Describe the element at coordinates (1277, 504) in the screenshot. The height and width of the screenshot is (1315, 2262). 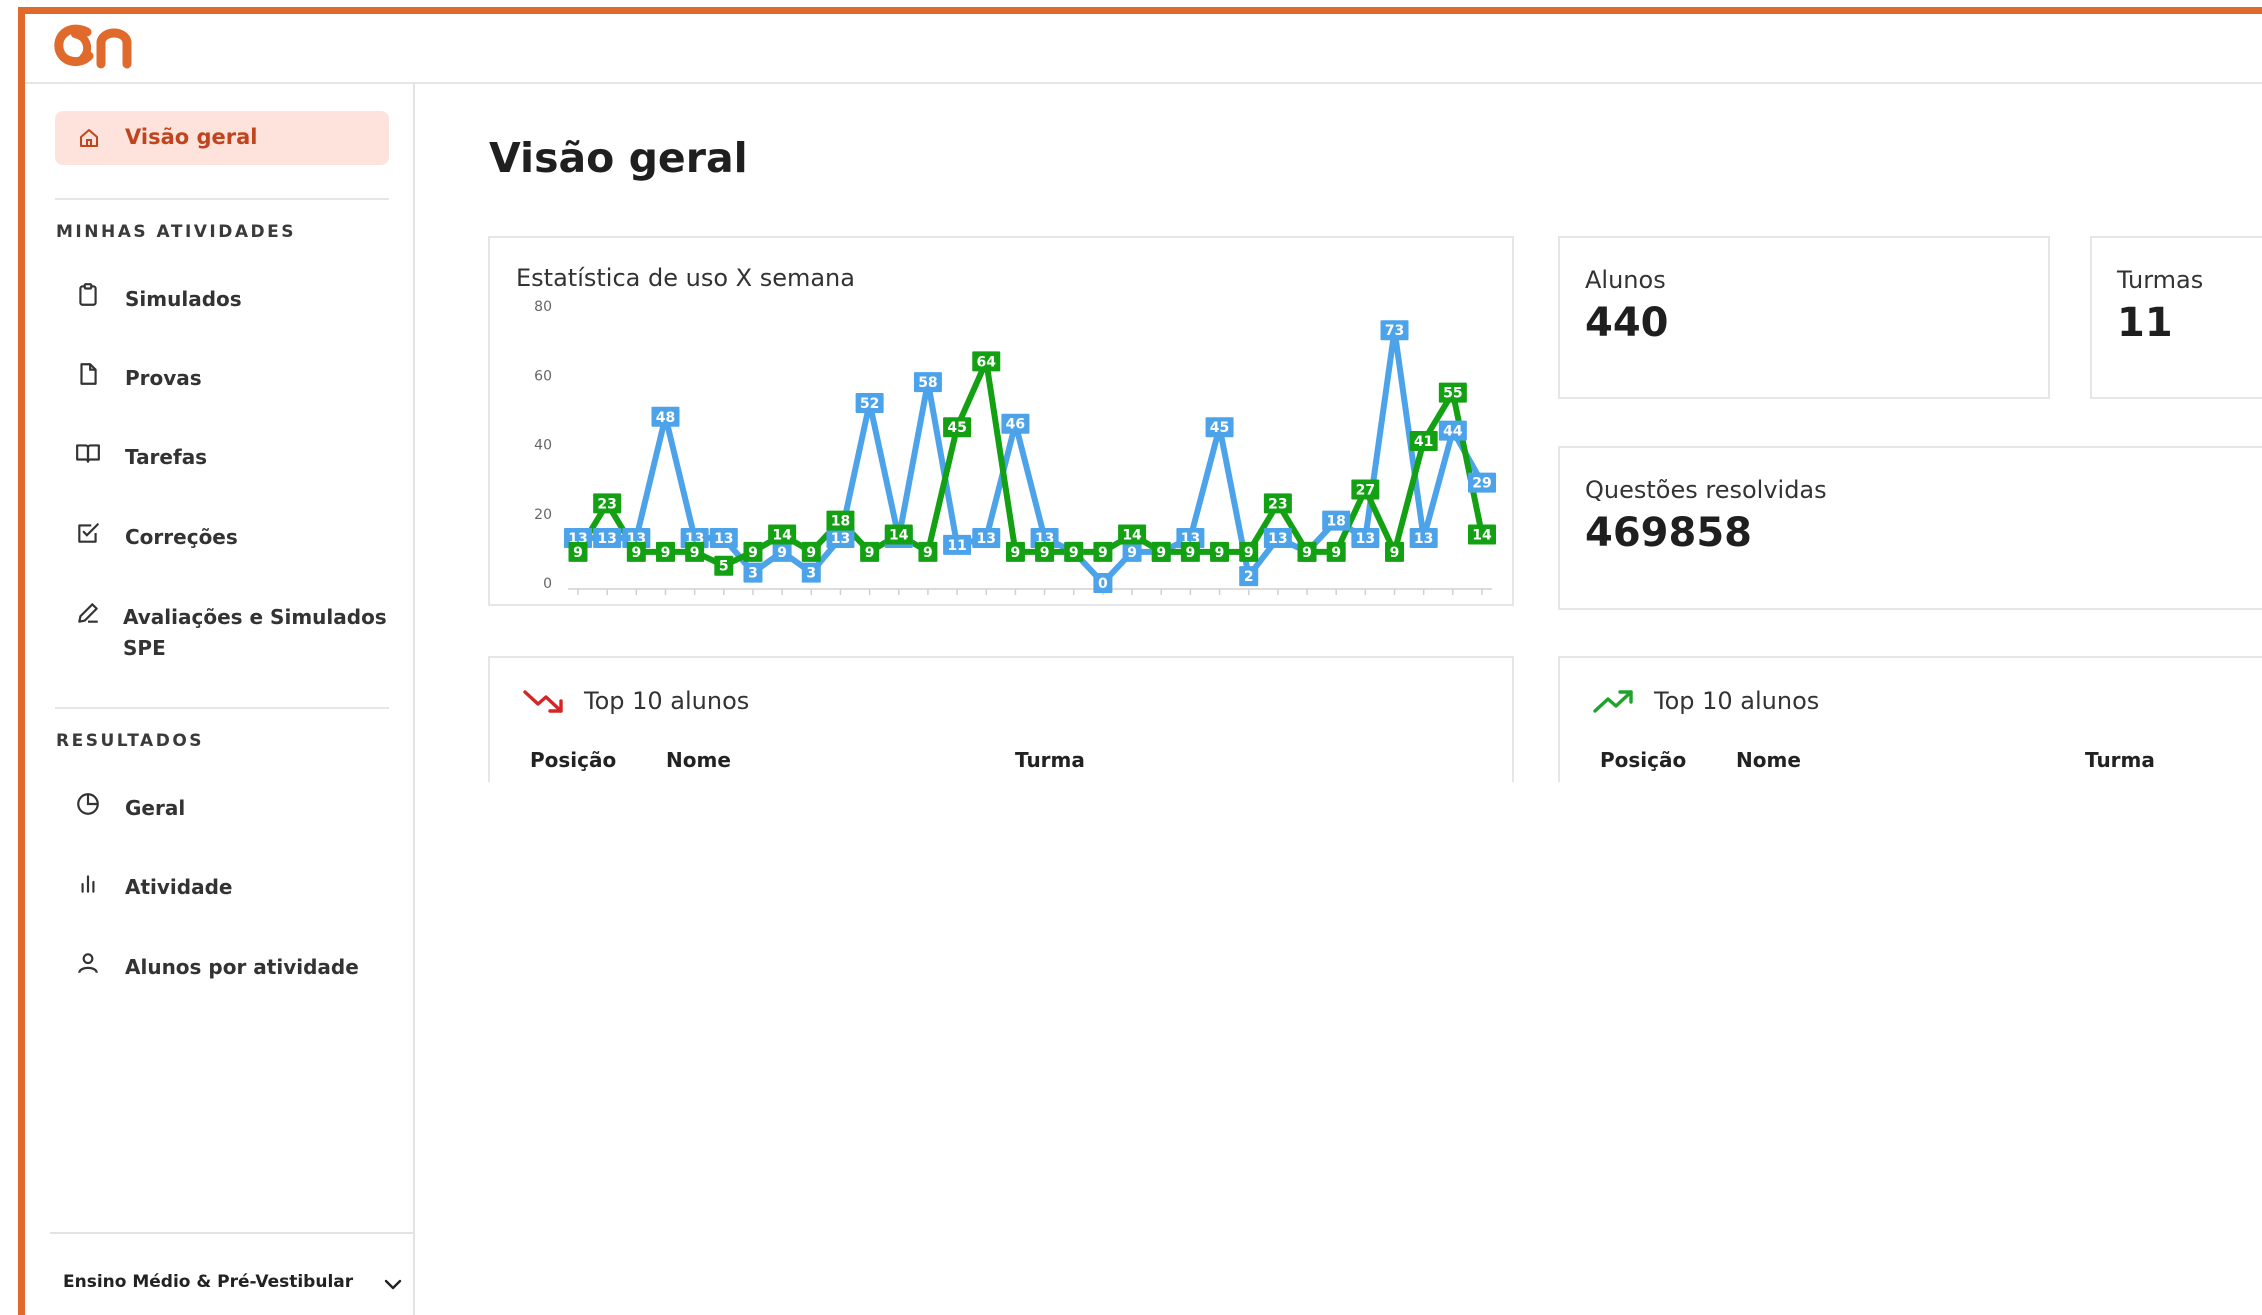
I see `data-label: 23` at that location.